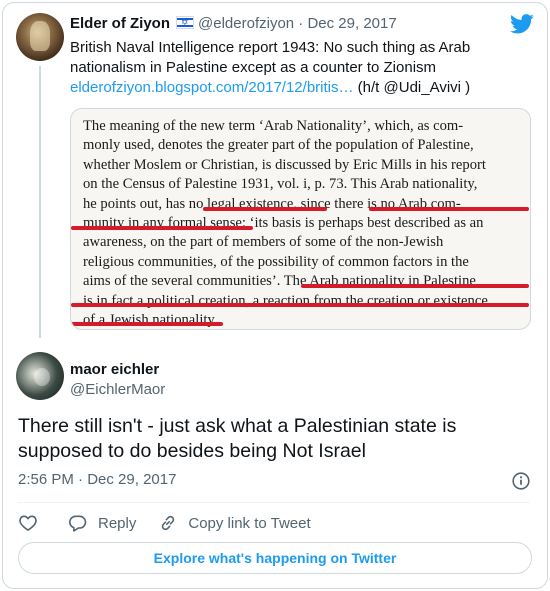 This screenshot has width=550, height=591. What do you see at coordinates (46, 479) in the screenshot?
I see `tweet-time: 2:56 PM` at bounding box center [46, 479].